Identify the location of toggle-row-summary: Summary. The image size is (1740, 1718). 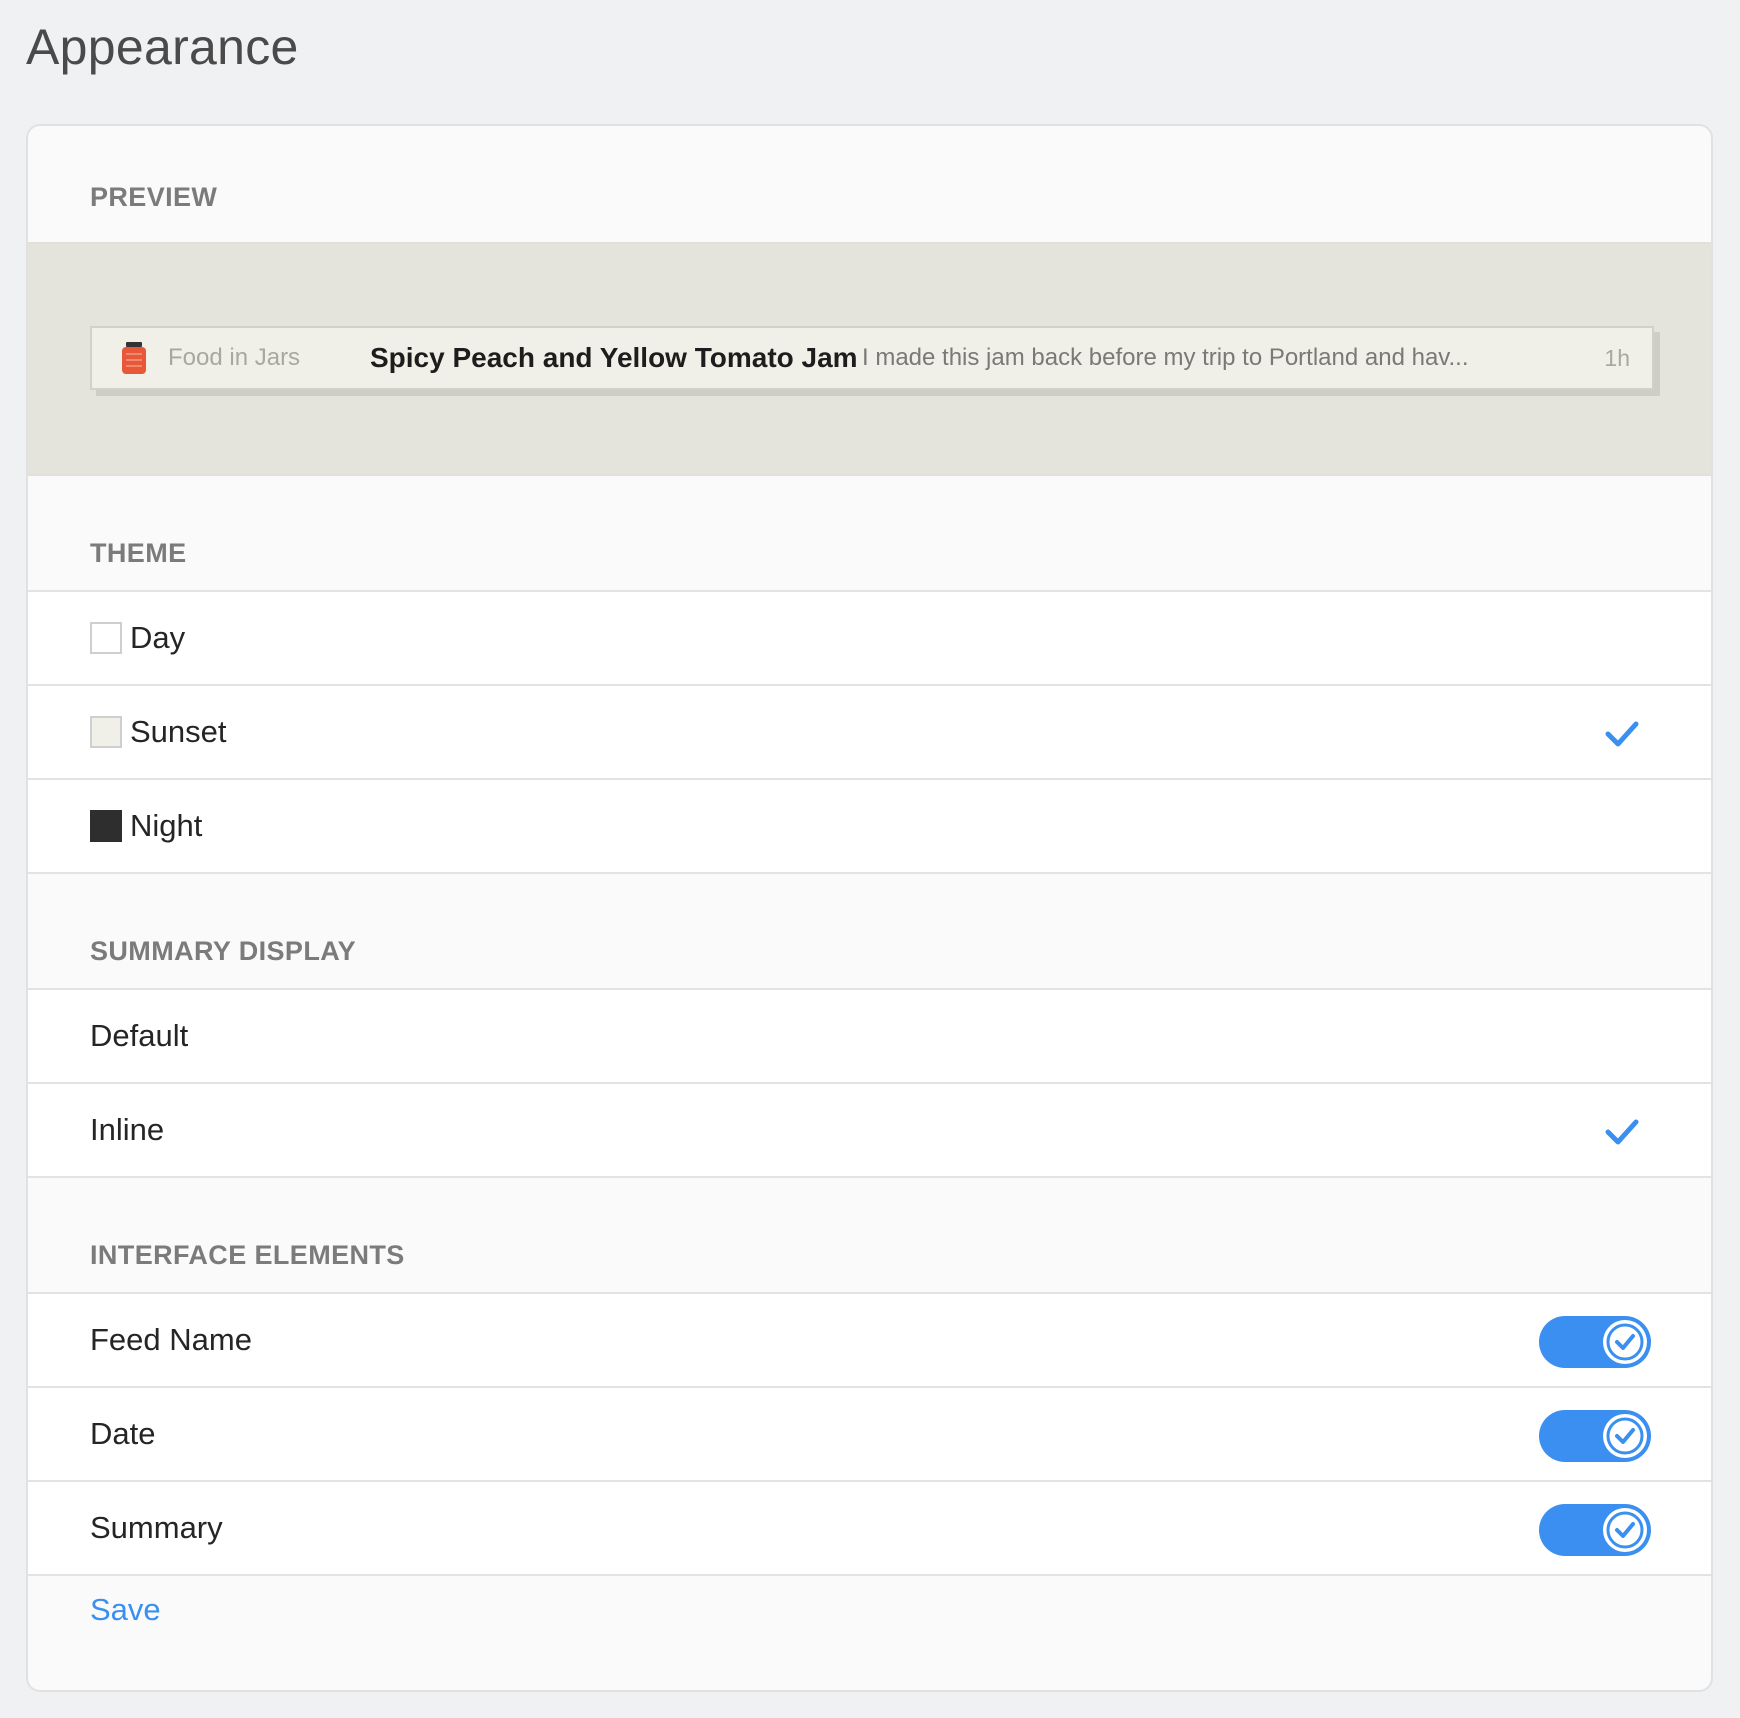
(869, 1529).